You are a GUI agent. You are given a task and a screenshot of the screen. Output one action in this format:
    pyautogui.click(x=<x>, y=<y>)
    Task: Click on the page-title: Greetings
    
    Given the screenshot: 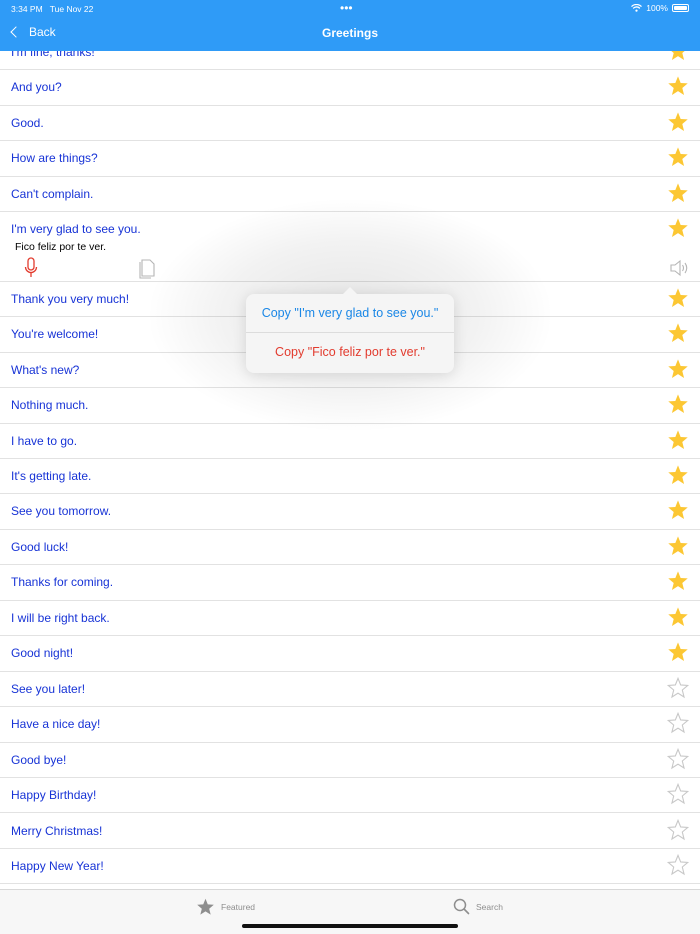 What is the action you would take?
    pyautogui.click(x=349, y=33)
    